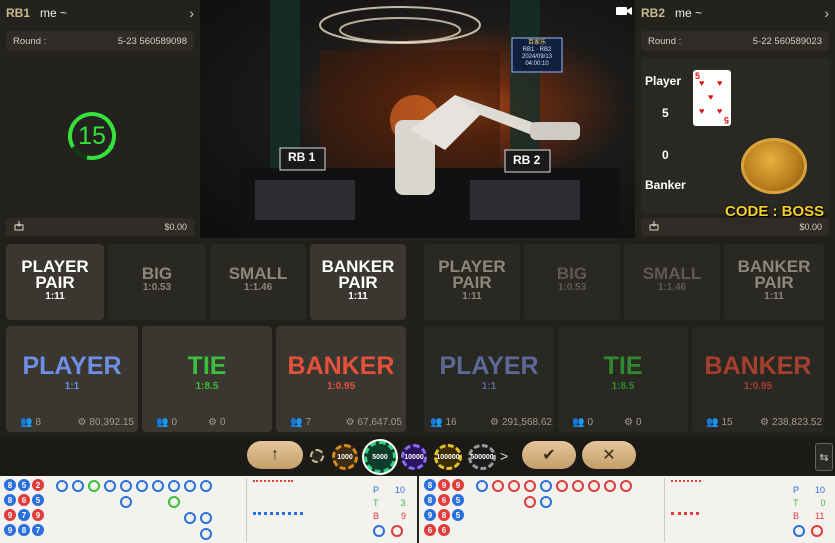 The image size is (835, 543). Describe the element at coordinates (672, 282) in the screenshot. I see `bet-small-right: SMALL 1:1.46` at that location.